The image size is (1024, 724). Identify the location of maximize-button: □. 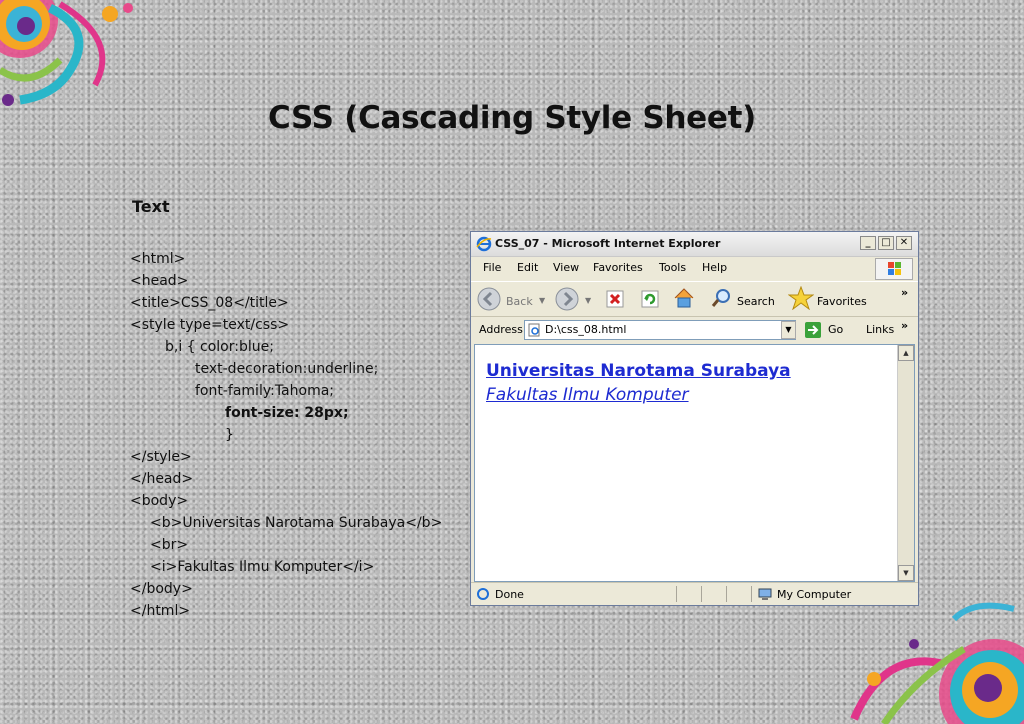
(886, 243).